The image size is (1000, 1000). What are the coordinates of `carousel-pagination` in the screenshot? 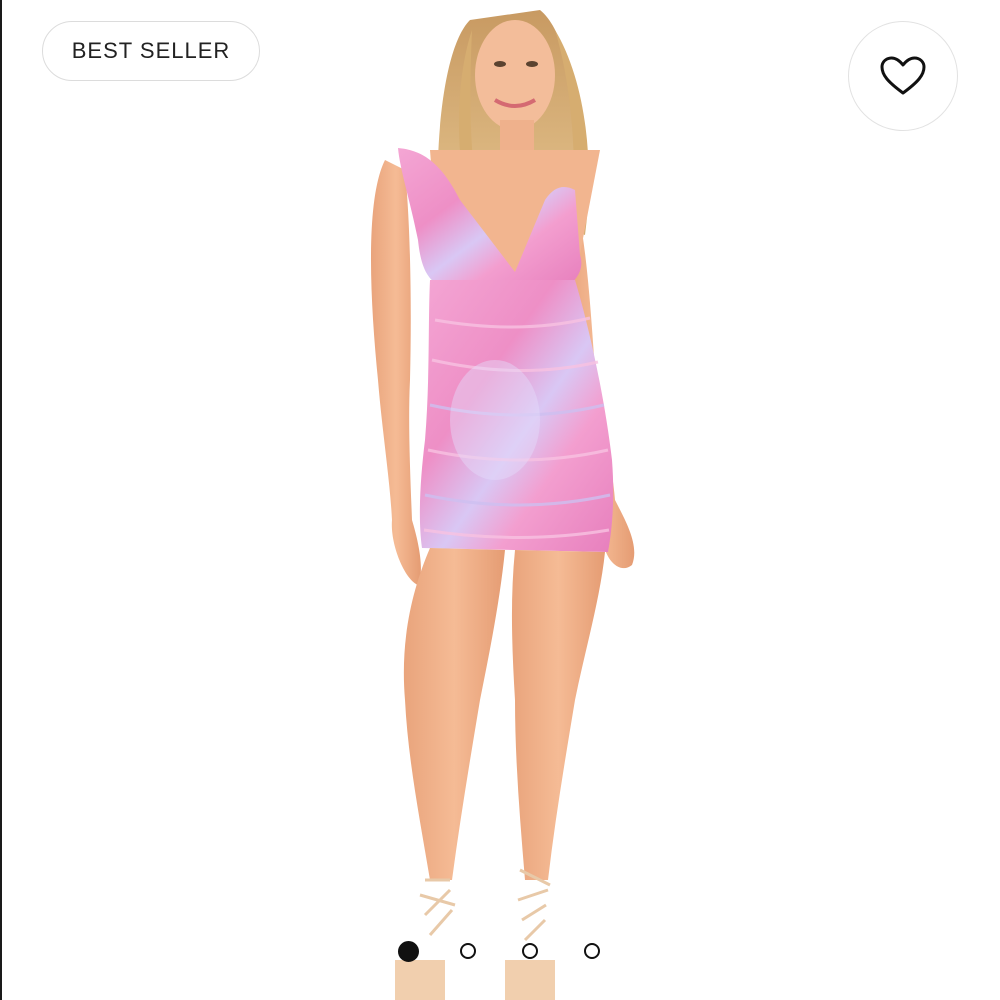 It's located at (501, 953).